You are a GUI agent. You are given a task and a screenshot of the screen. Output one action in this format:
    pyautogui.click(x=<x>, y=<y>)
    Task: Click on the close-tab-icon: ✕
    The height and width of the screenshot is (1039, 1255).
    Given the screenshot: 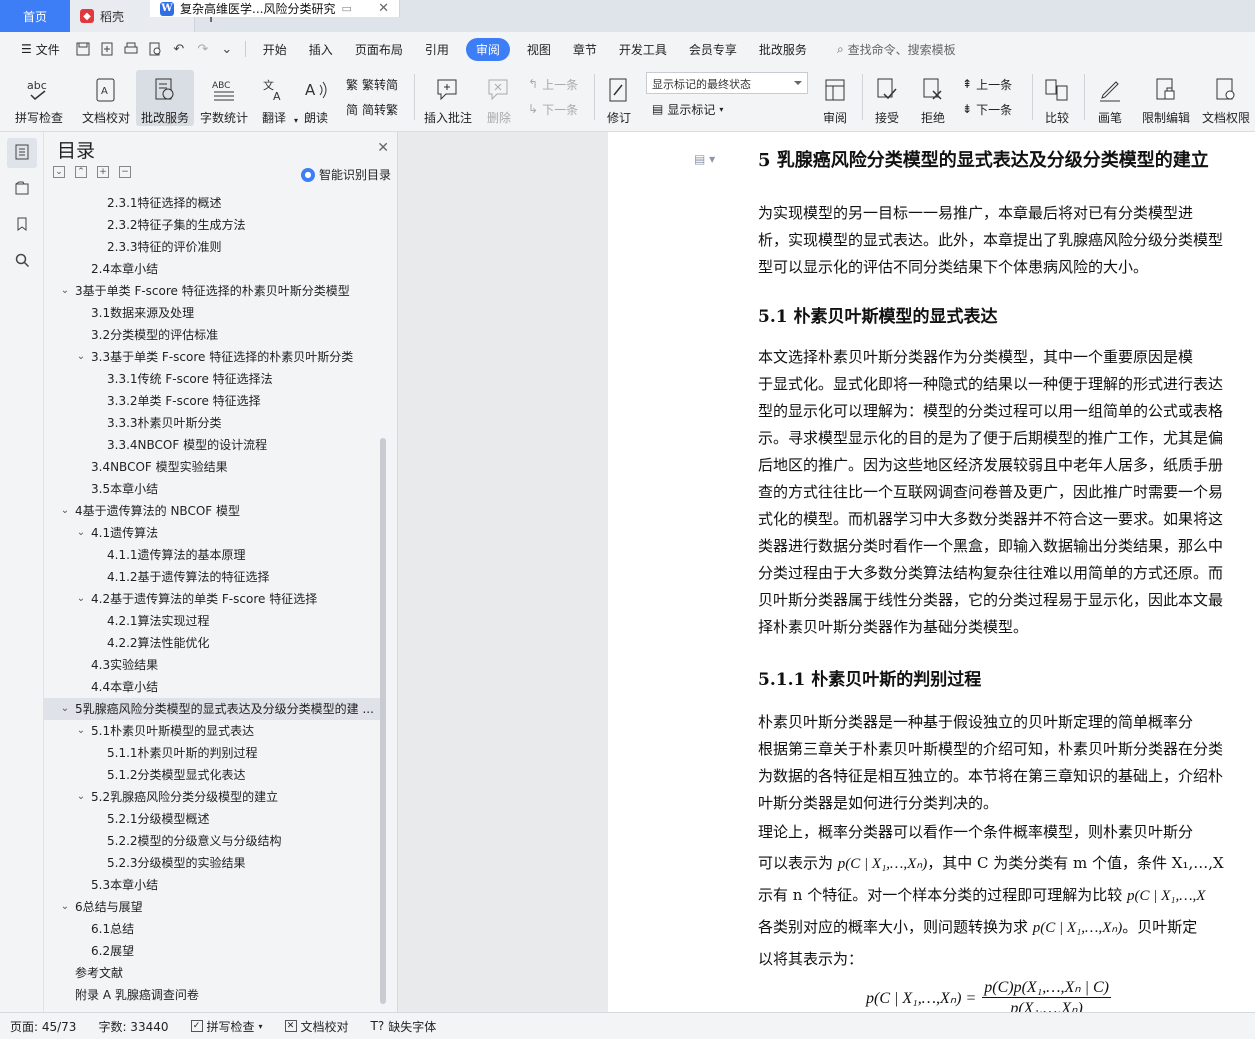 What is the action you would take?
    pyautogui.click(x=383, y=8)
    